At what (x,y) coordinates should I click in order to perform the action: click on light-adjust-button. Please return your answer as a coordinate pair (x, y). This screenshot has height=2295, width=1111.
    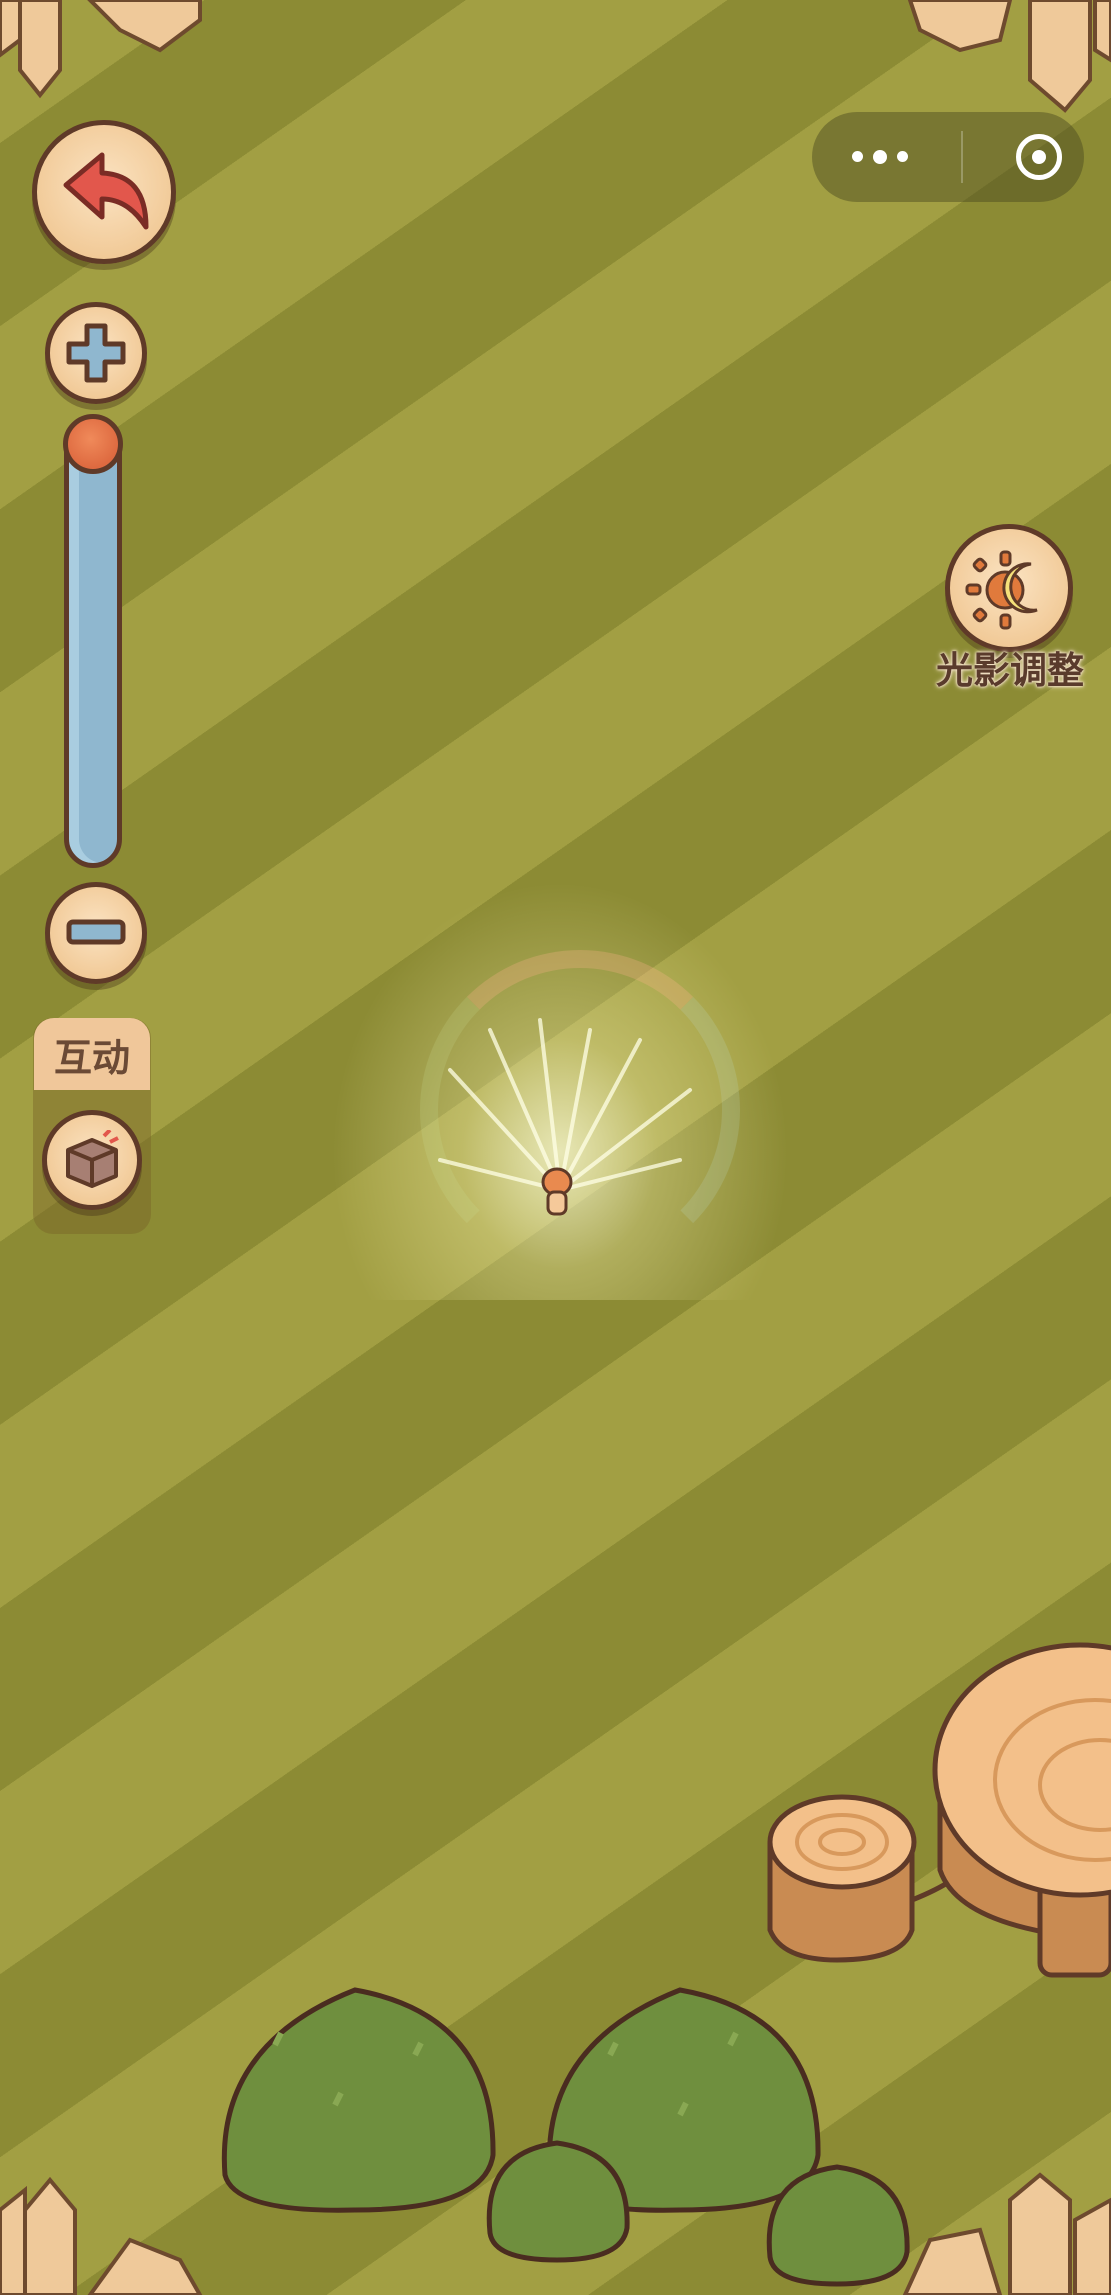
    Looking at the image, I should click on (1009, 588).